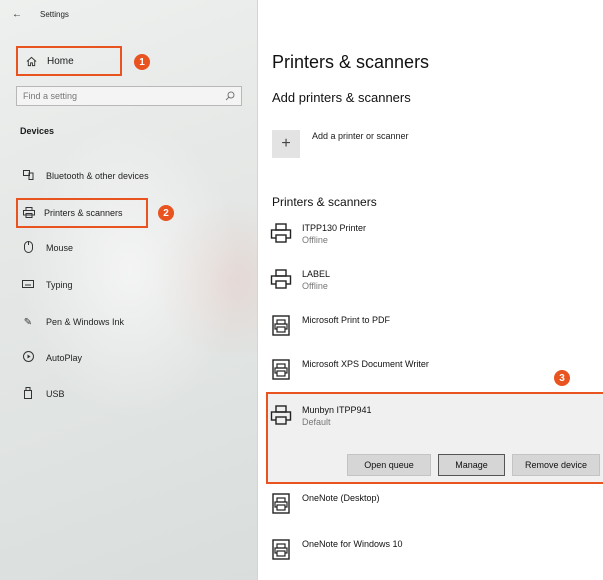 The image size is (603, 580). I want to click on callout-badge-2: 2, so click(166, 213).